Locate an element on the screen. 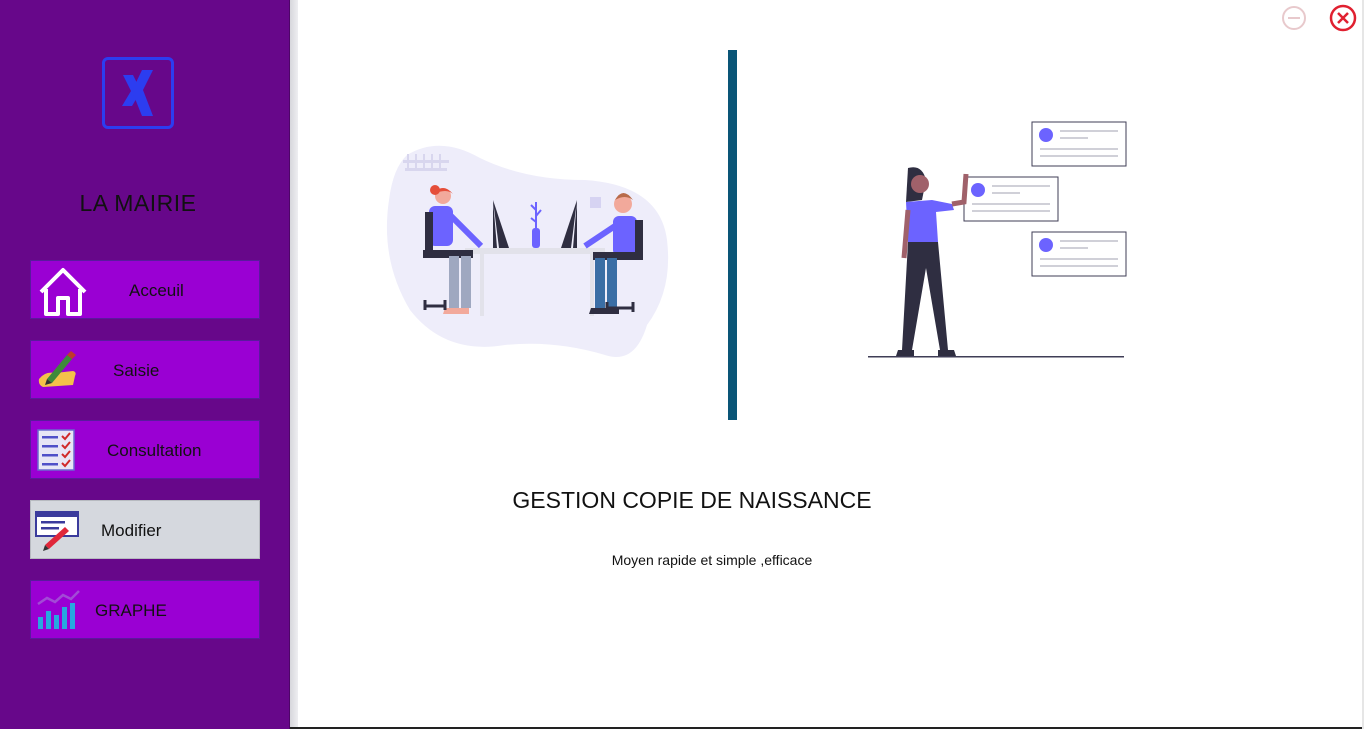 This screenshot has height=729, width=1364. nav-button-graphe: GRAPHE is located at coordinates (145, 609).